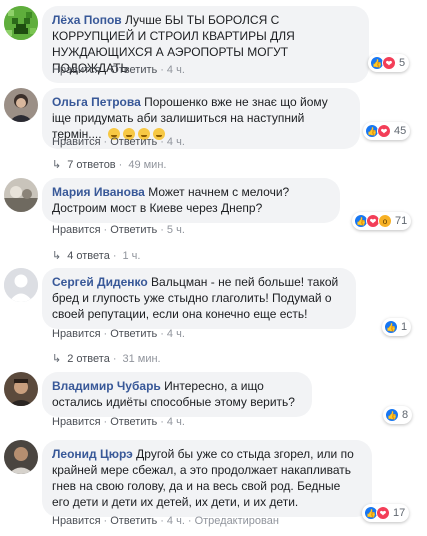  I want to click on reactions-summary: 👍 ❤ 17, so click(386, 513).